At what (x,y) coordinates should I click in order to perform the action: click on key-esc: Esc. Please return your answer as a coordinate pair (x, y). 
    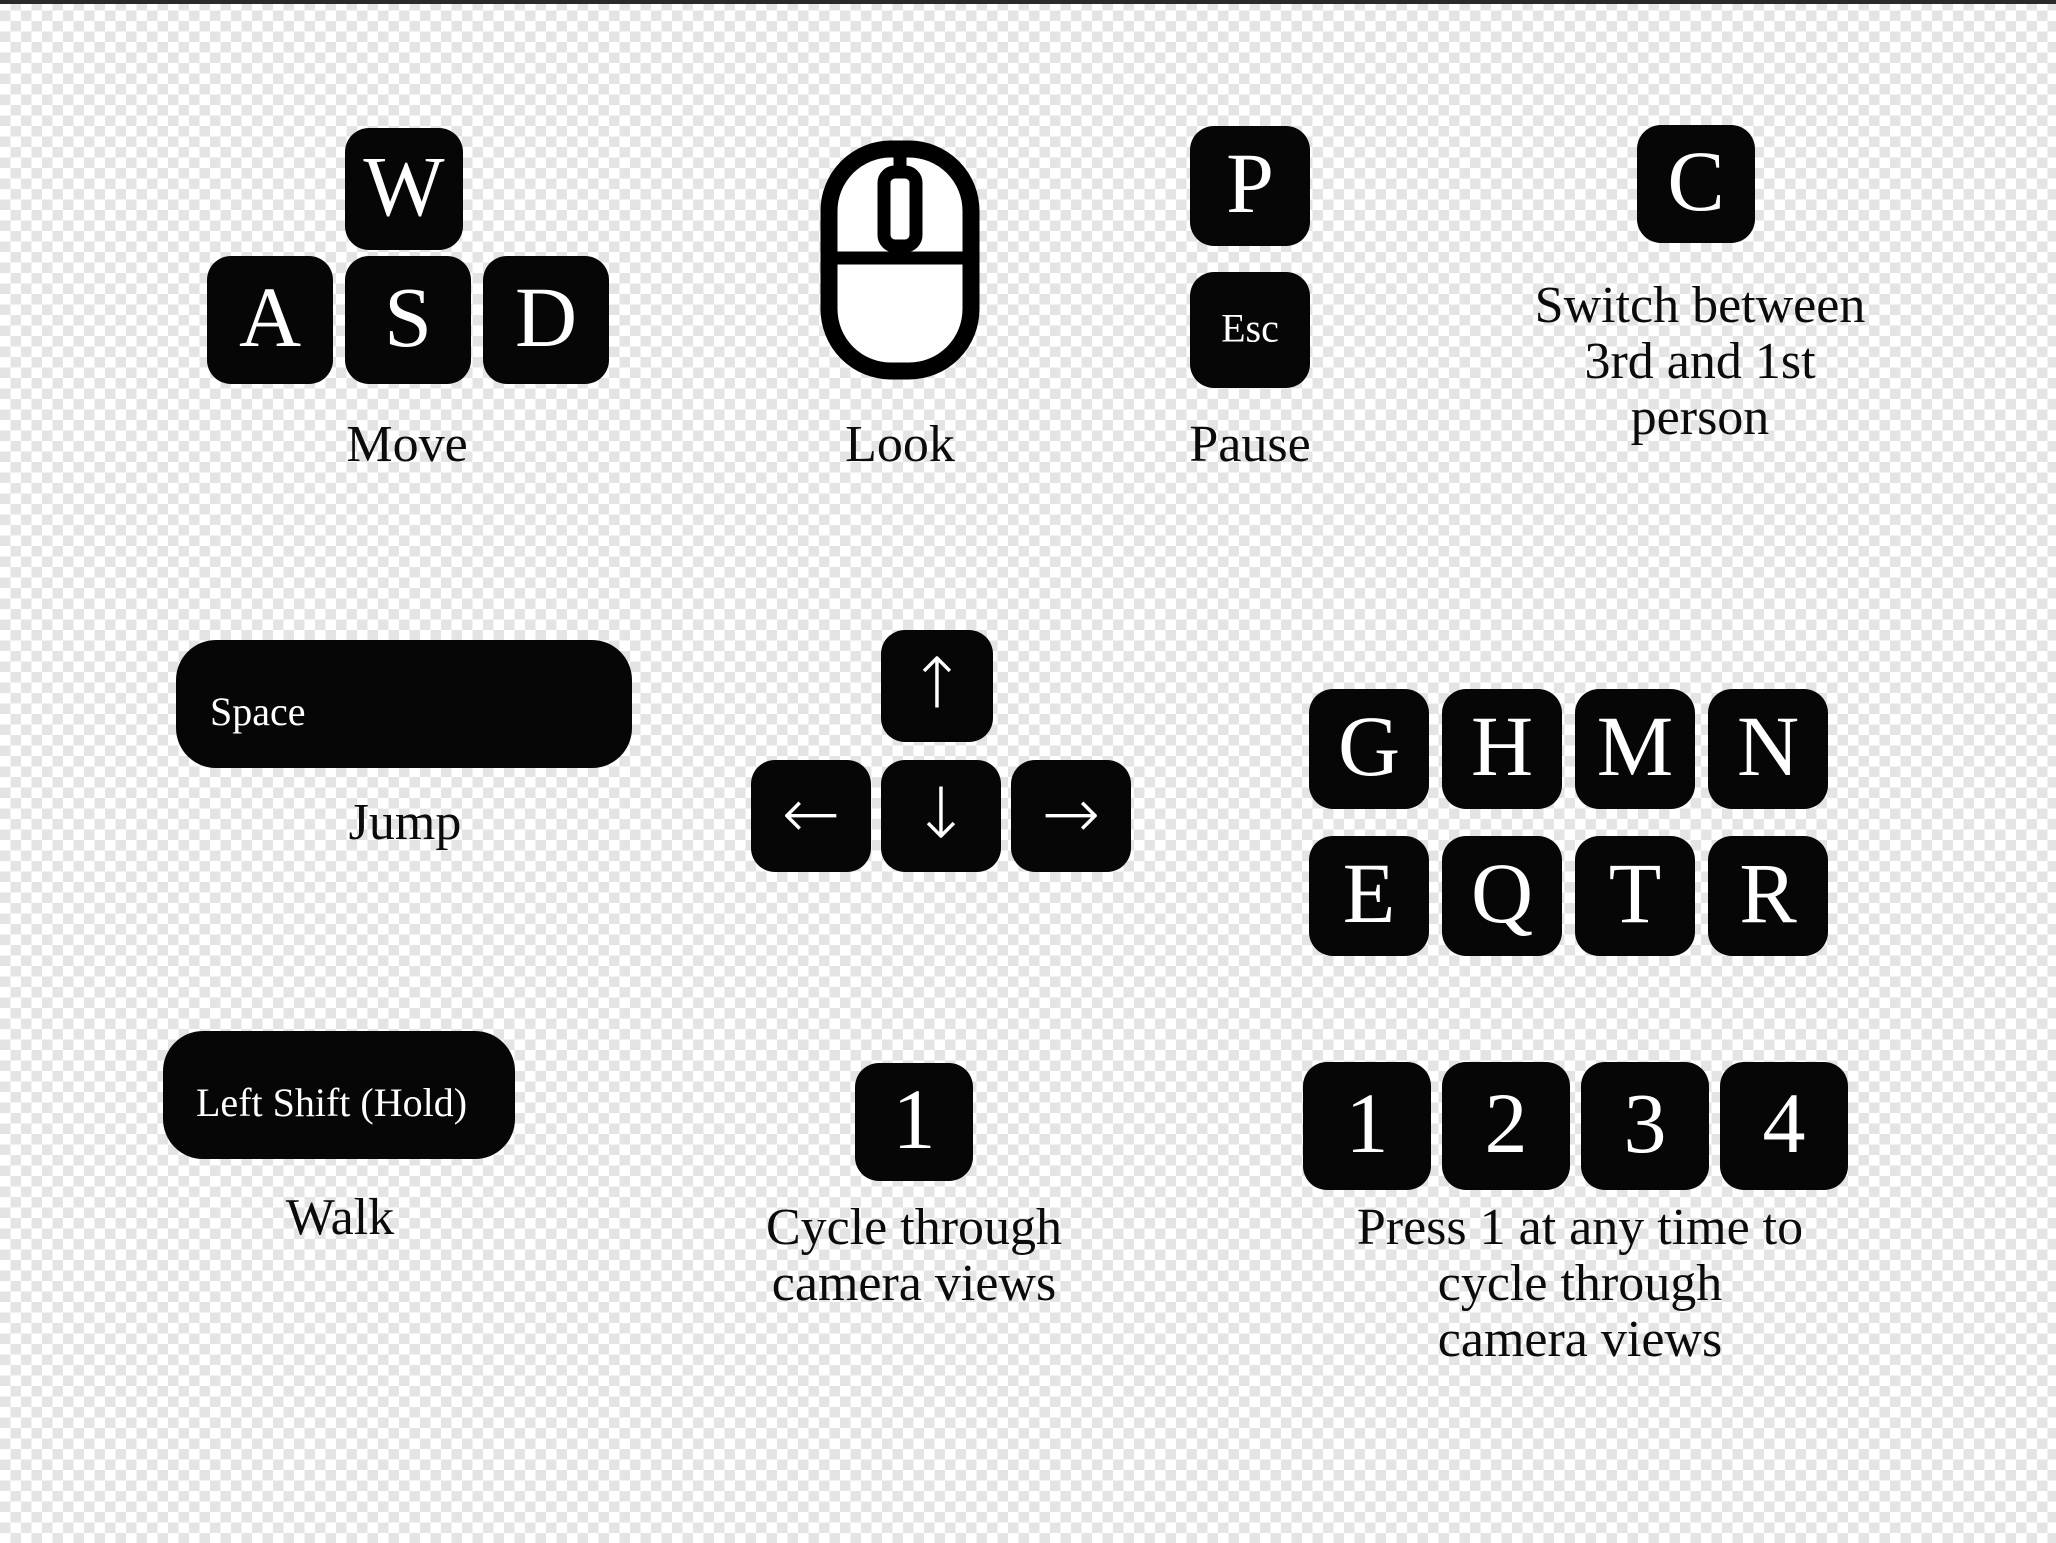
    Looking at the image, I should click on (1250, 330).